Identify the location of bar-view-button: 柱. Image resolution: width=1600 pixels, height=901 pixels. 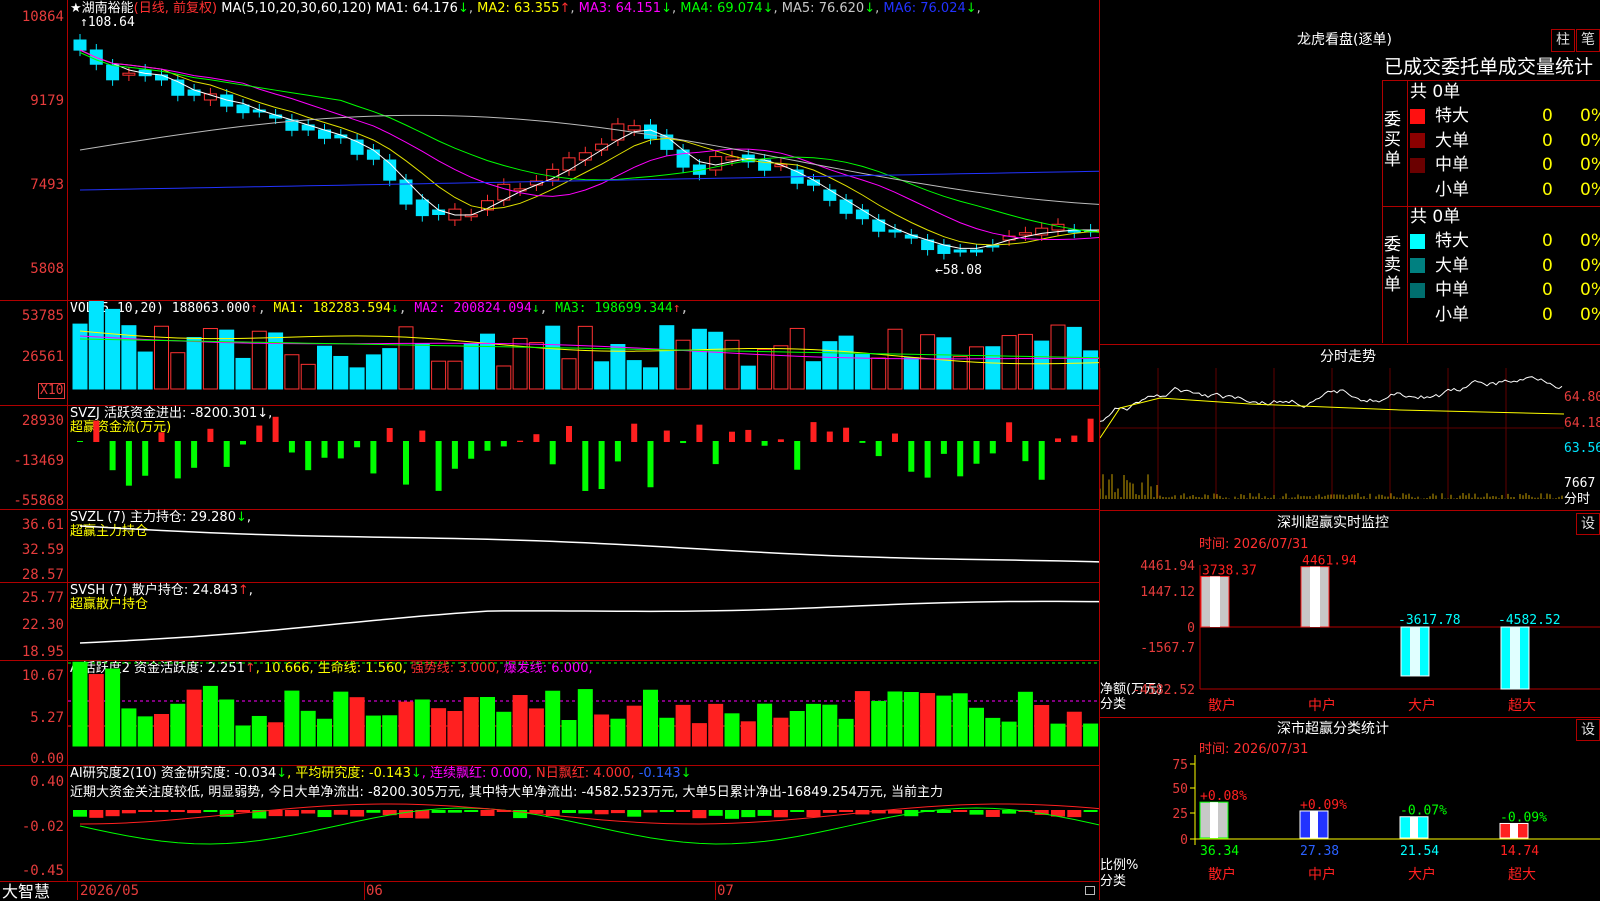
(1563, 40).